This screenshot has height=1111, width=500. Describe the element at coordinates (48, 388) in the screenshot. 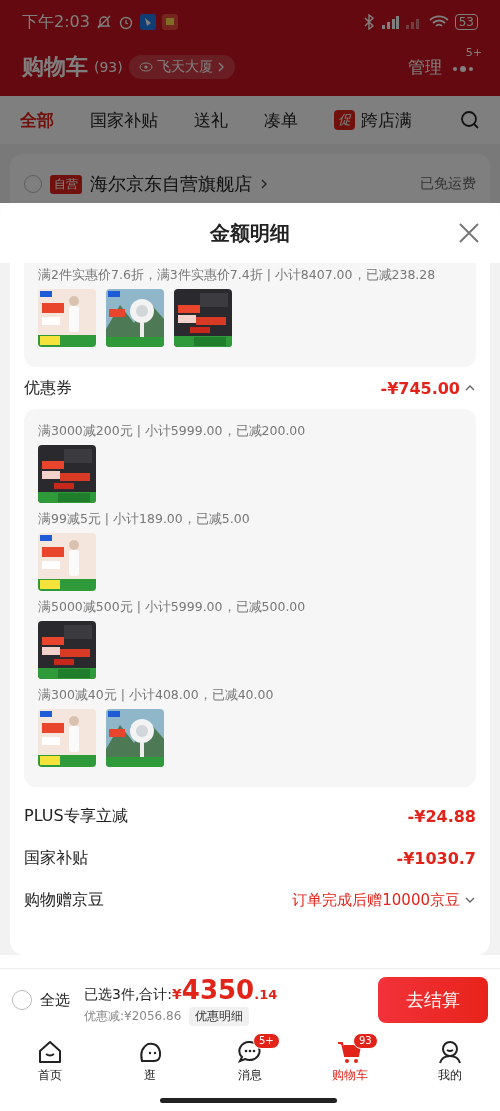

I see `discount-label: 优惠券` at that location.